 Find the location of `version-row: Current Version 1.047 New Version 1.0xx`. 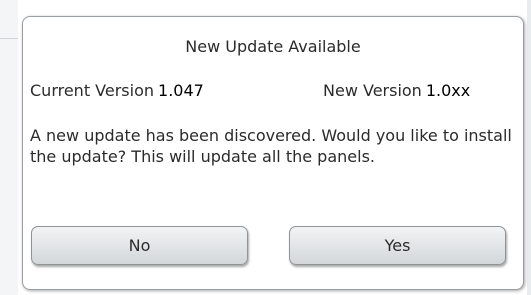

version-row: Current Version 1.047 New Version 1.0xx is located at coordinates (272, 92).